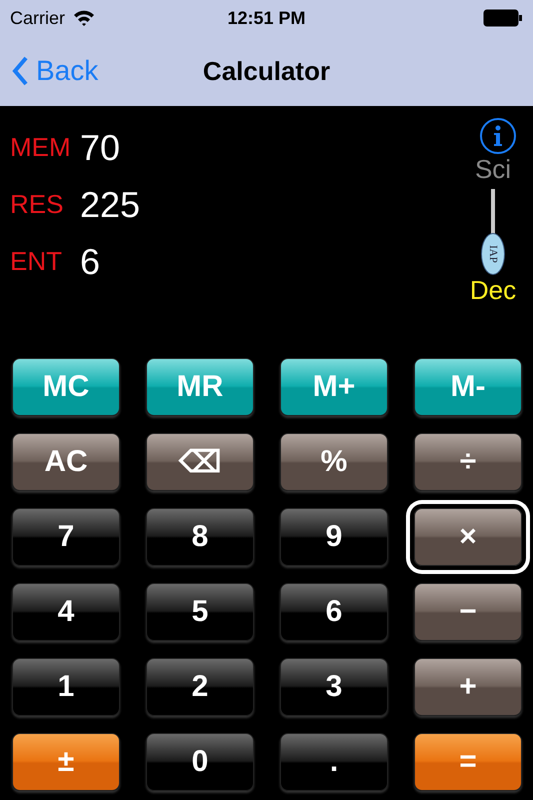 This screenshot has height=800, width=533. I want to click on register-label: MEM, so click(40, 147).